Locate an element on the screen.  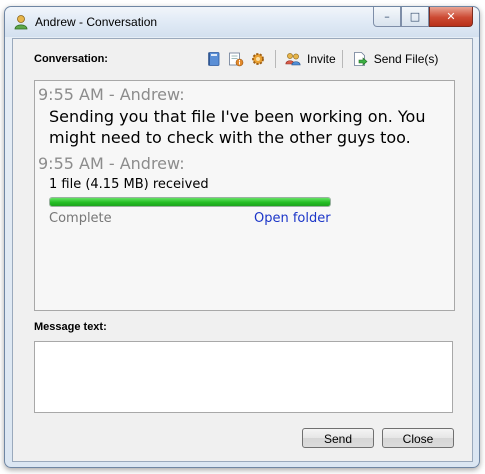
close-button: Close is located at coordinates (418, 438).